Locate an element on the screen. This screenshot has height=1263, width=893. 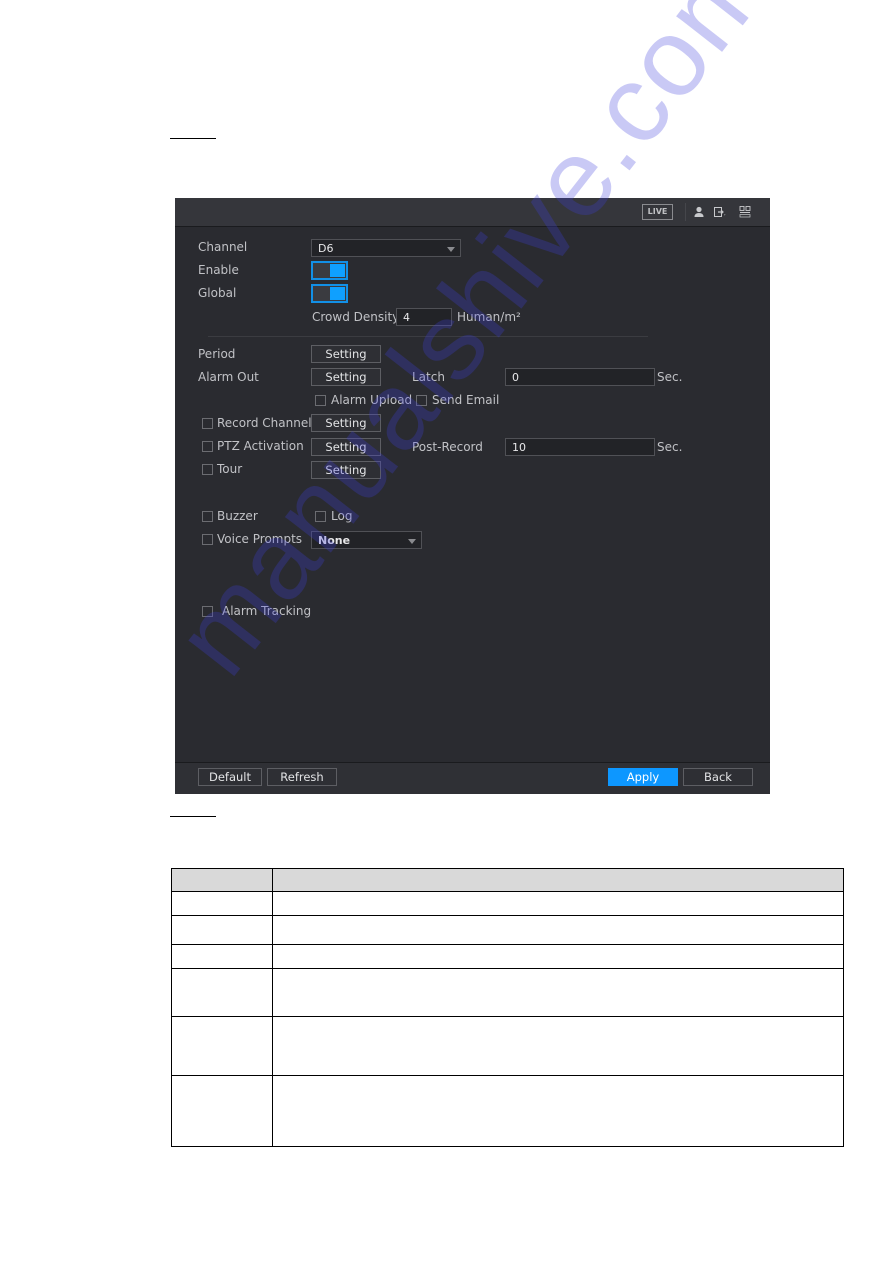
enable-toggle is located at coordinates (329, 270).